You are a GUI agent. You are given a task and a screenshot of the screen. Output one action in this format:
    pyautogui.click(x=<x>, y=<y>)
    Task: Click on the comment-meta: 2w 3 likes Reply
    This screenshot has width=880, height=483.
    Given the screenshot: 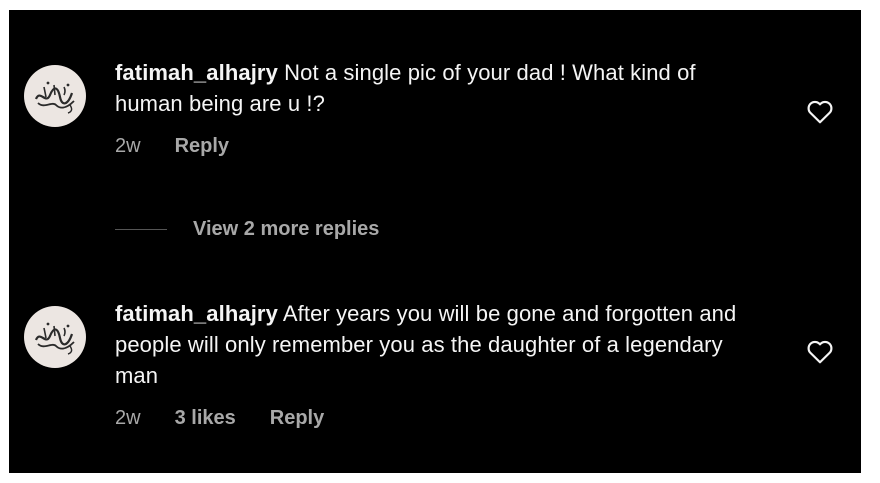 What is the action you would take?
    pyautogui.click(x=435, y=418)
    